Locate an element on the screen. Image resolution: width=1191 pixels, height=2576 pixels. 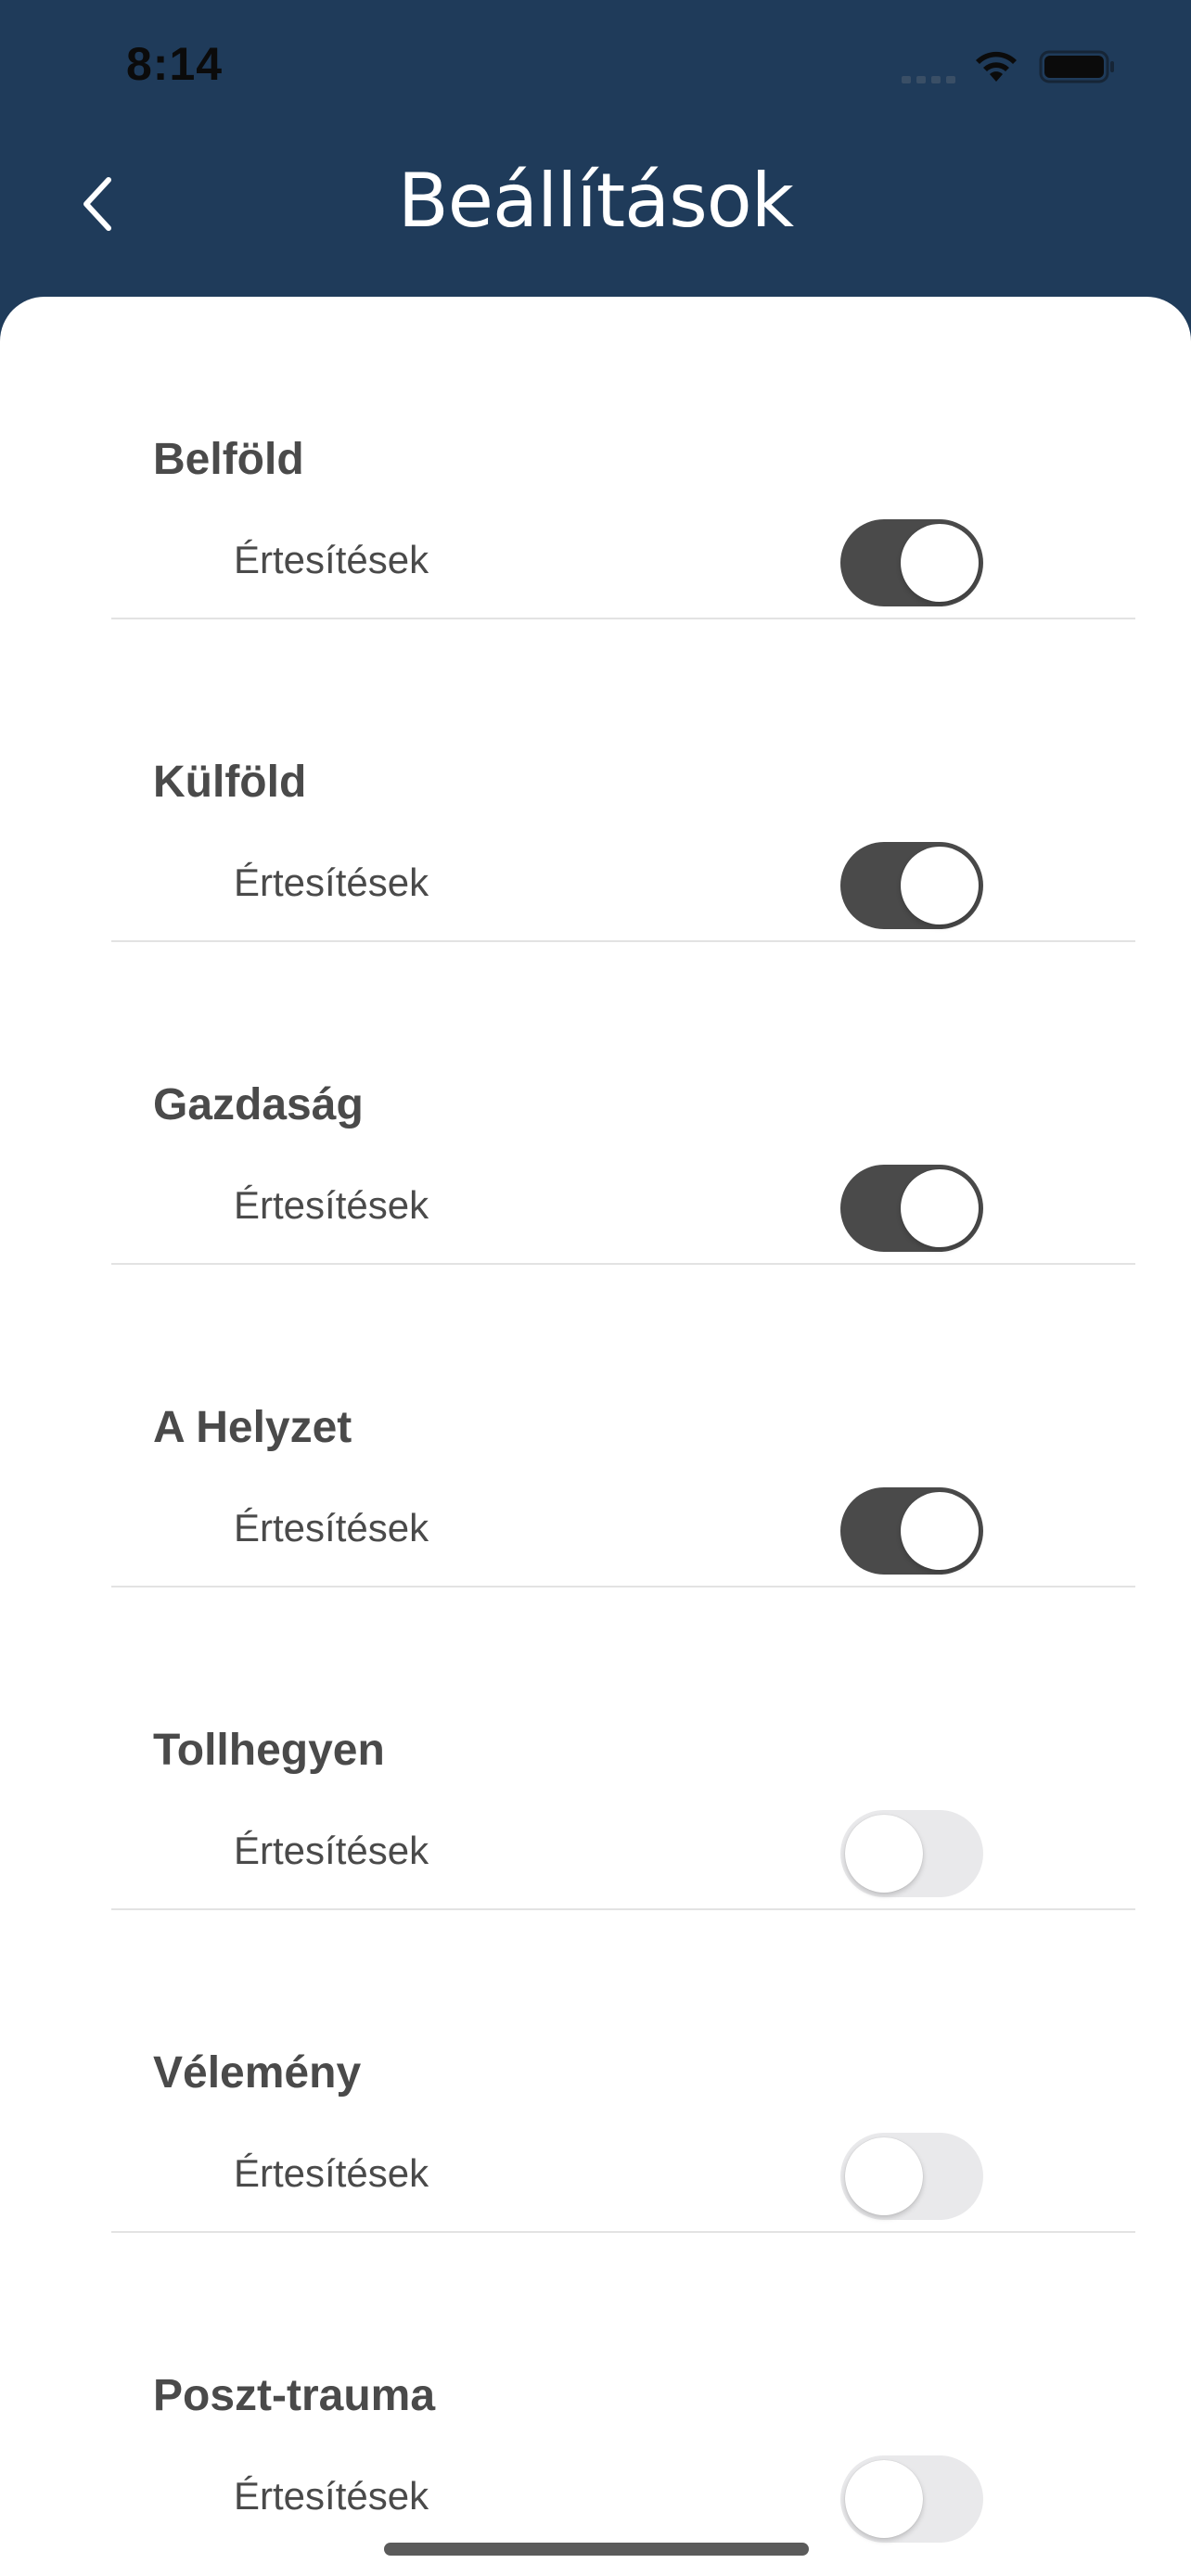
home-indicator is located at coordinates (597, 2549).